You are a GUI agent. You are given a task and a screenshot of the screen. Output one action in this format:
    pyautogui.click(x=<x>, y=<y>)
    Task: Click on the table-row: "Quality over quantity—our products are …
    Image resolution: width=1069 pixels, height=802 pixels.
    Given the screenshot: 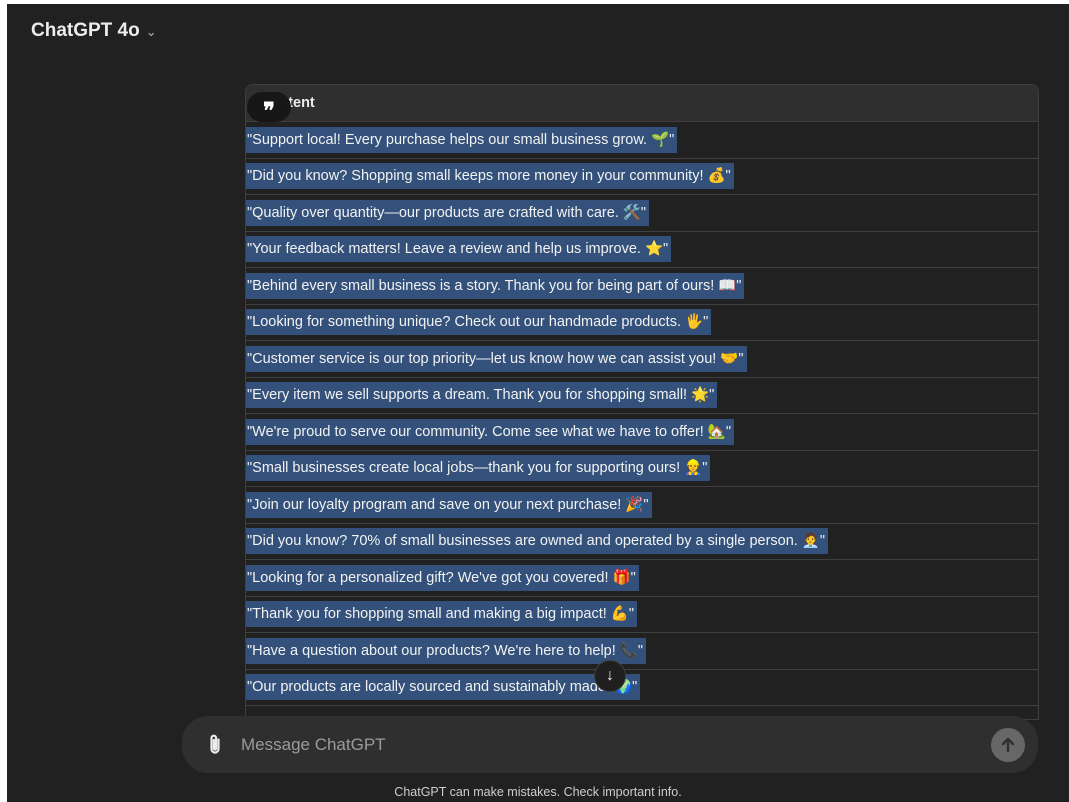 What is the action you would take?
    pyautogui.click(x=642, y=213)
    